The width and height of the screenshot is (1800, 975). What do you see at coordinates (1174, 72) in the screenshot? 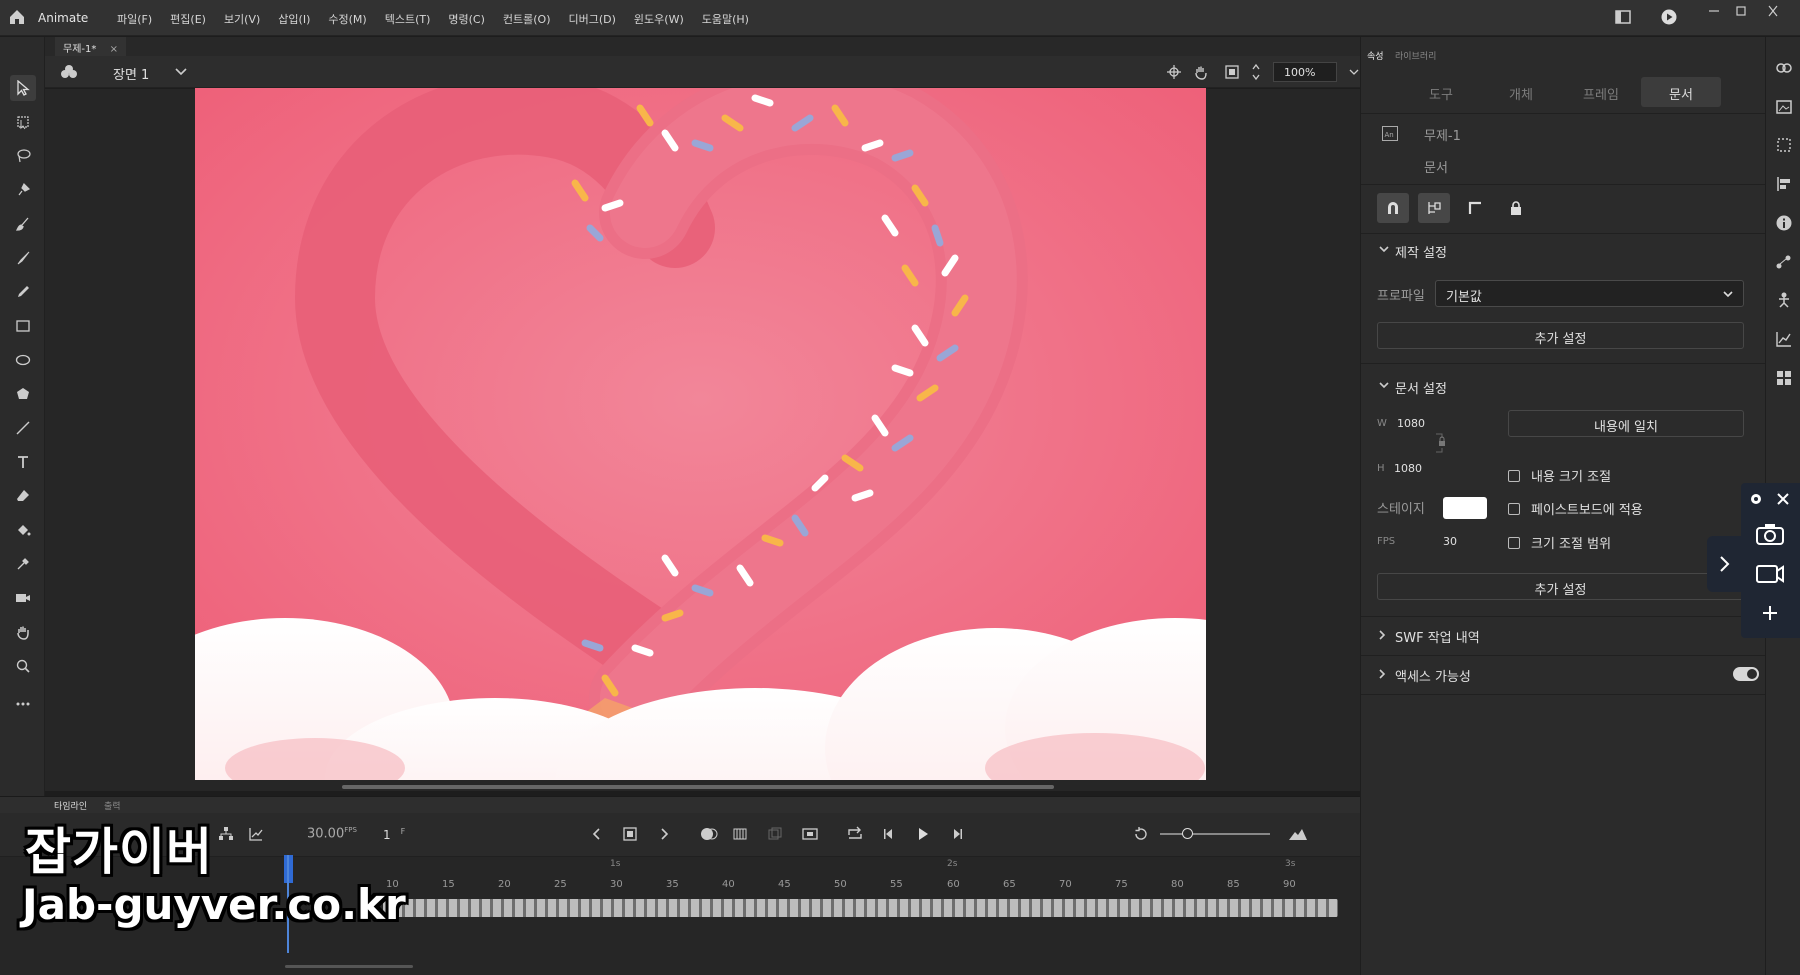
I see `center-stage-icon` at bounding box center [1174, 72].